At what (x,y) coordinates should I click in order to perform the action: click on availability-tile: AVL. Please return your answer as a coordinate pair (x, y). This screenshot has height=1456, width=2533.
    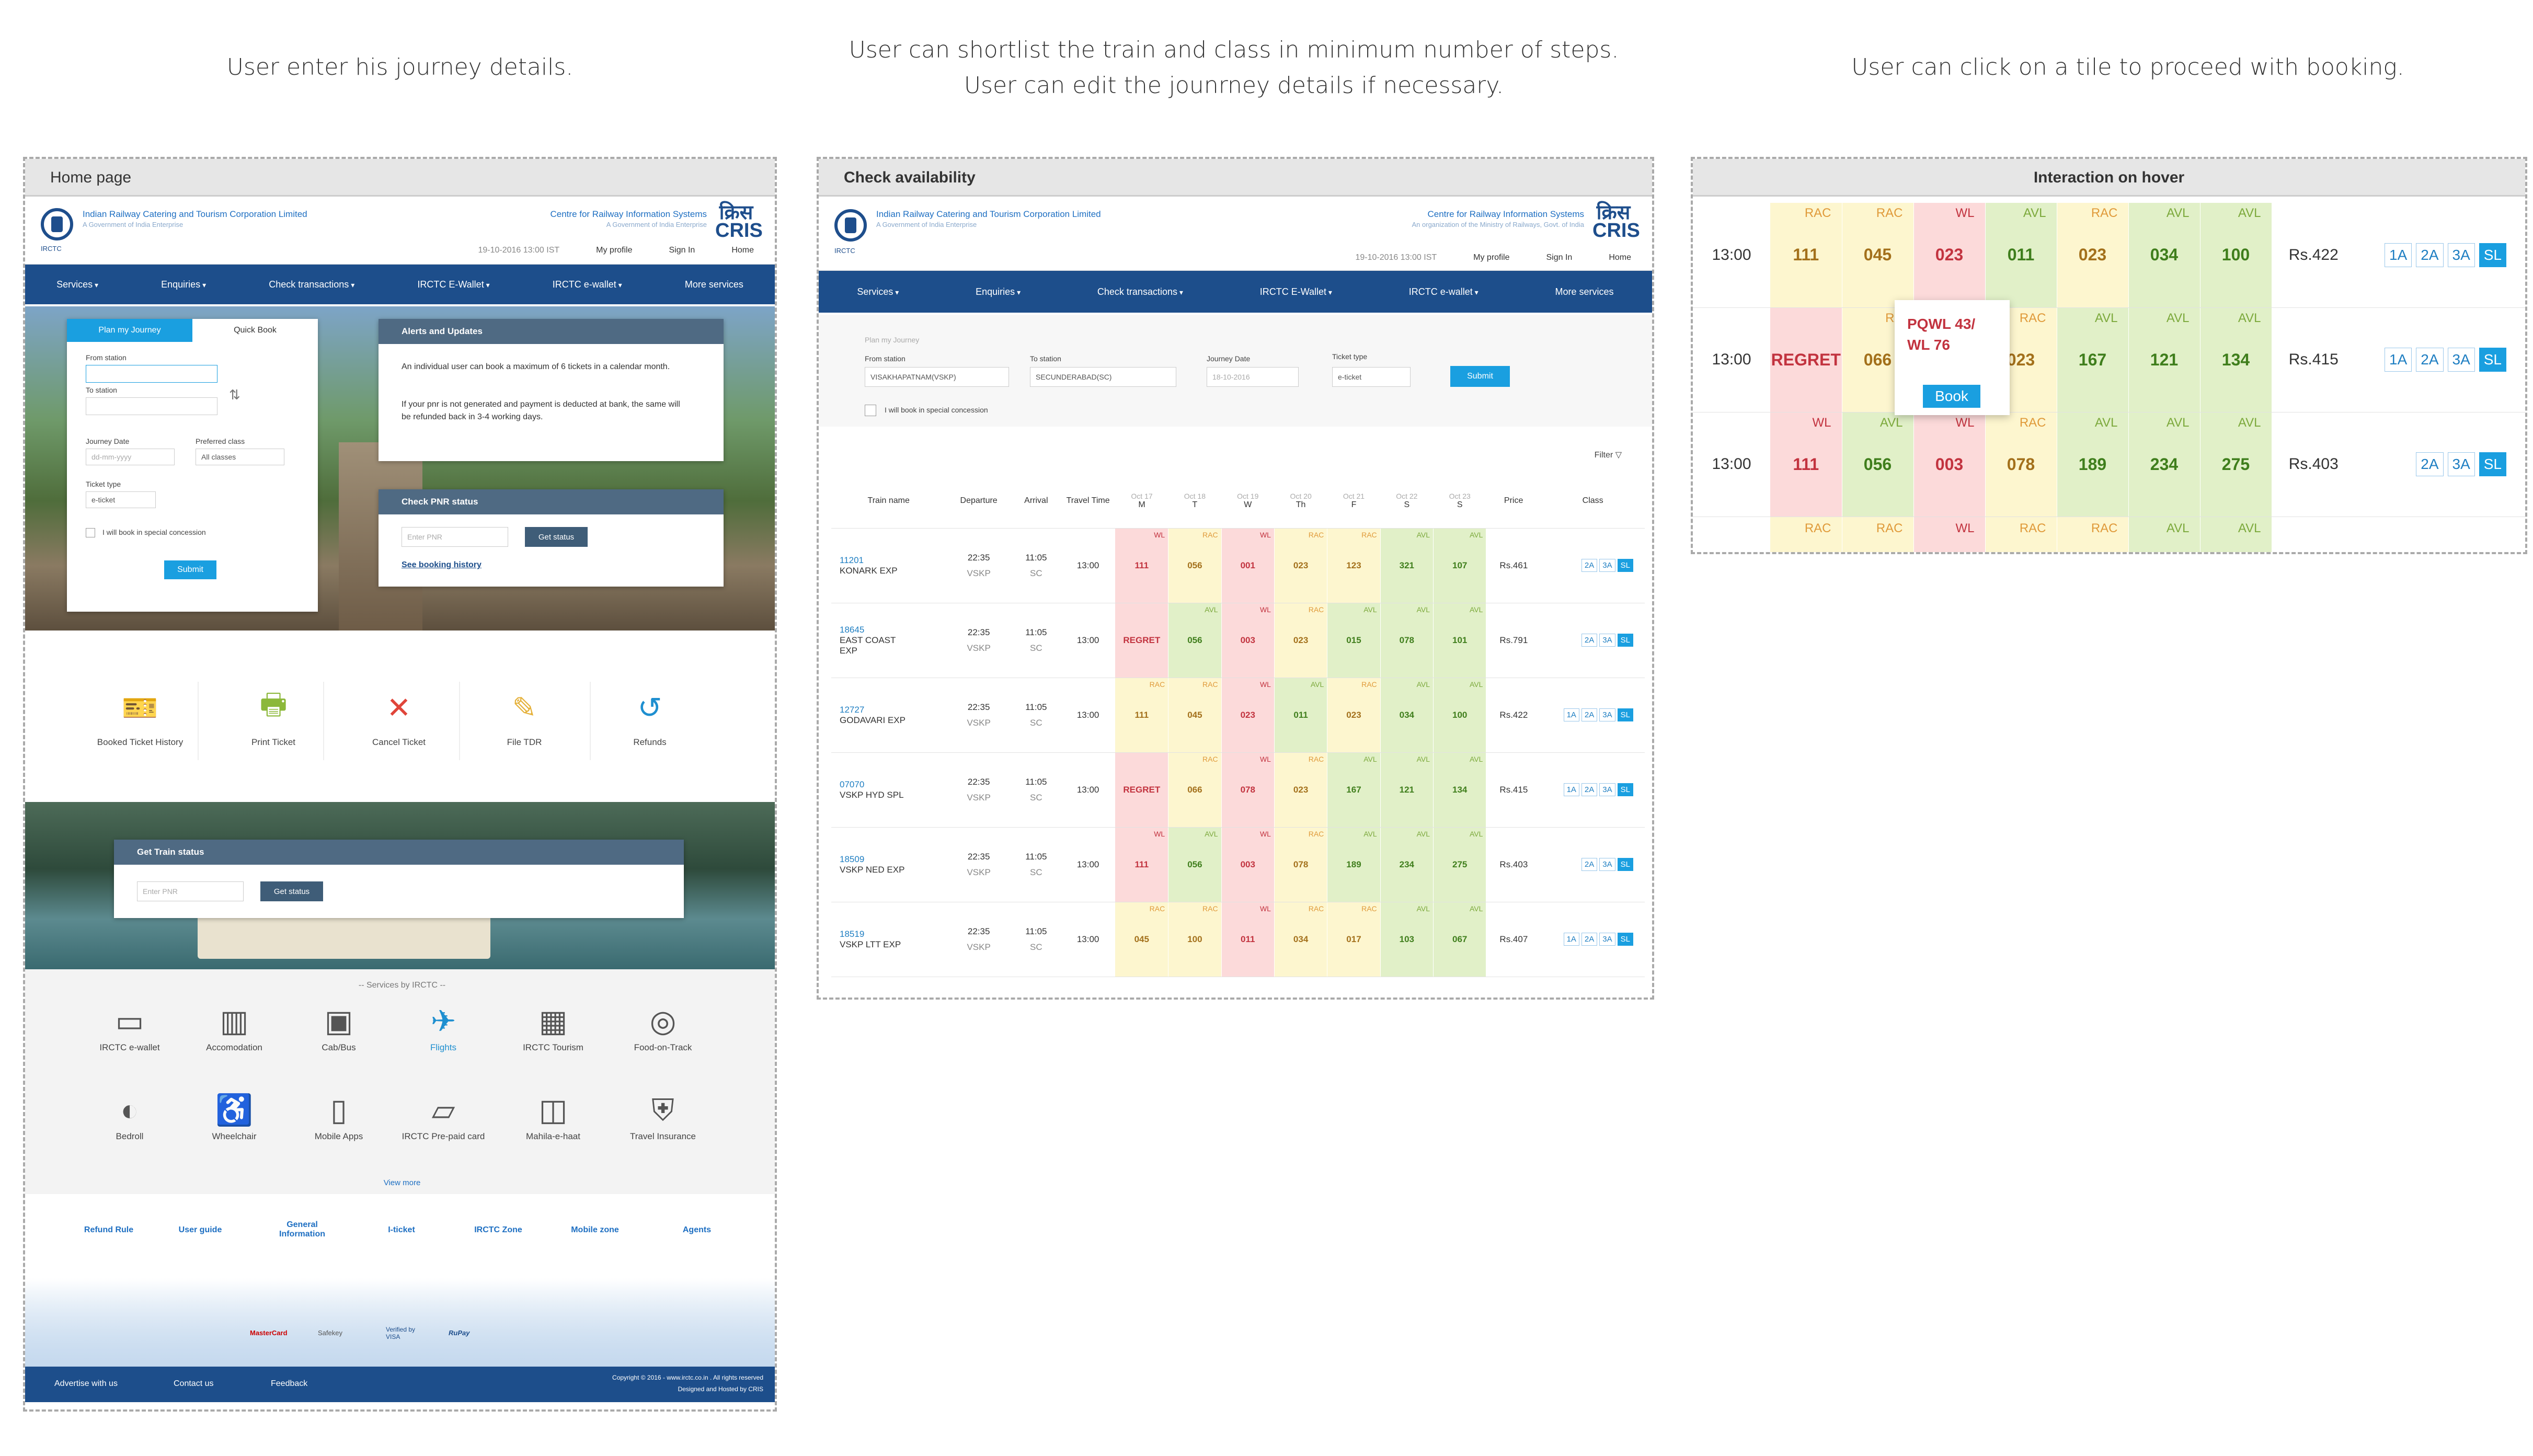
    Looking at the image, I should click on (2164, 534).